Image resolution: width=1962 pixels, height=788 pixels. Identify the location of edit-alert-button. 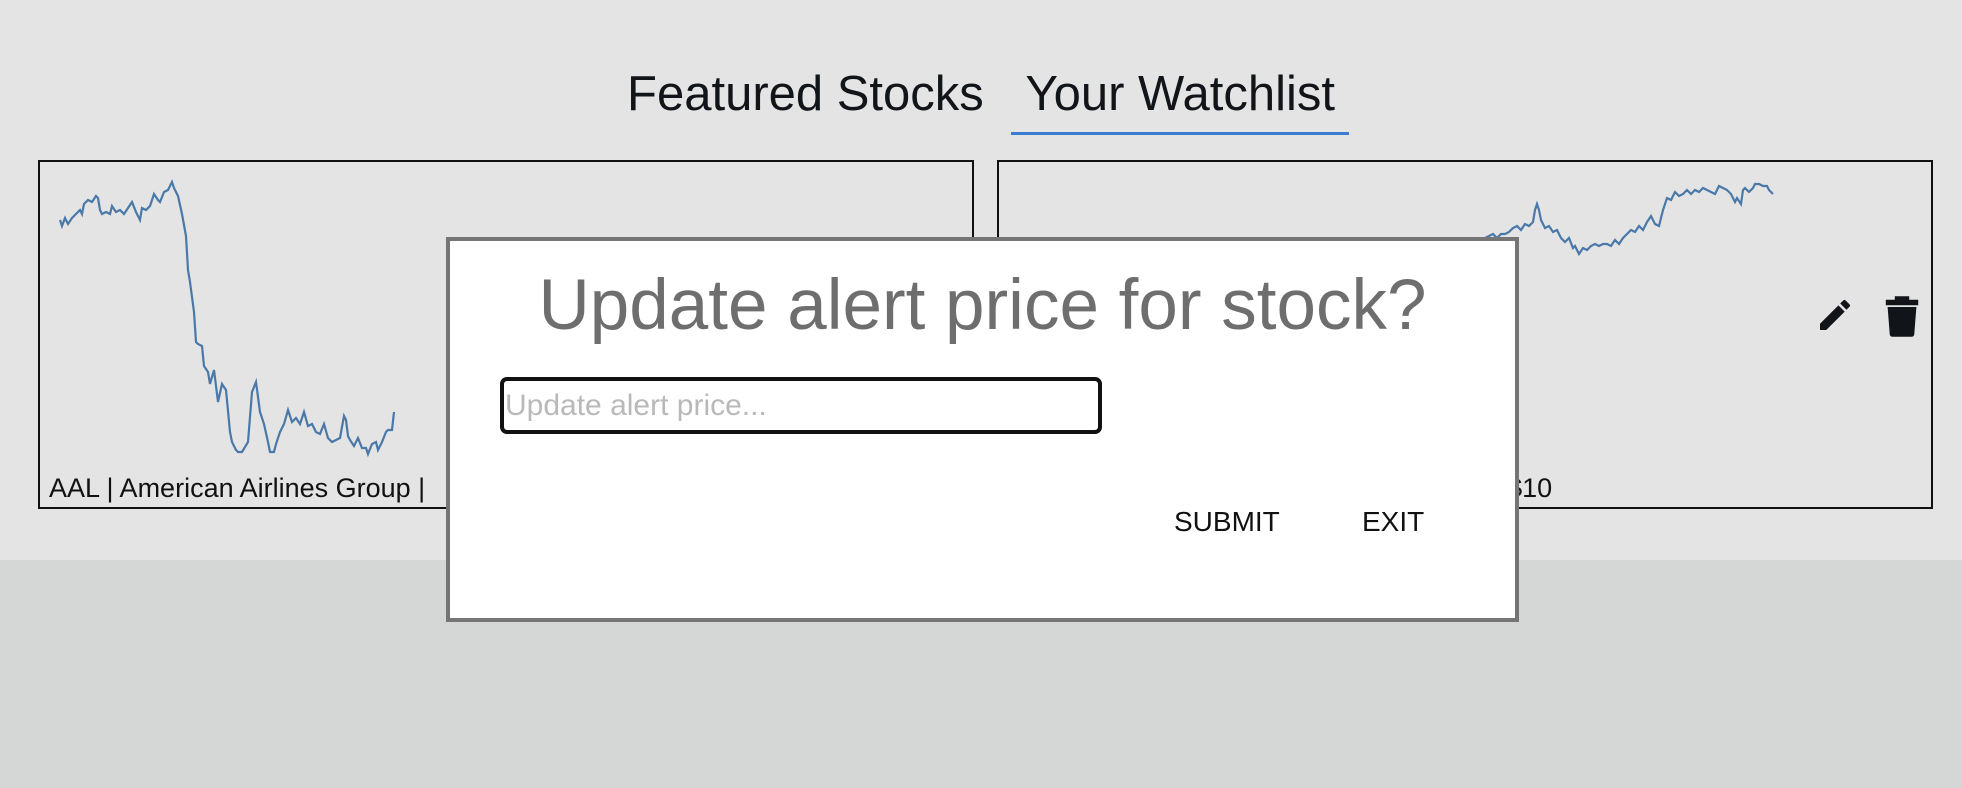
(1835, 317).